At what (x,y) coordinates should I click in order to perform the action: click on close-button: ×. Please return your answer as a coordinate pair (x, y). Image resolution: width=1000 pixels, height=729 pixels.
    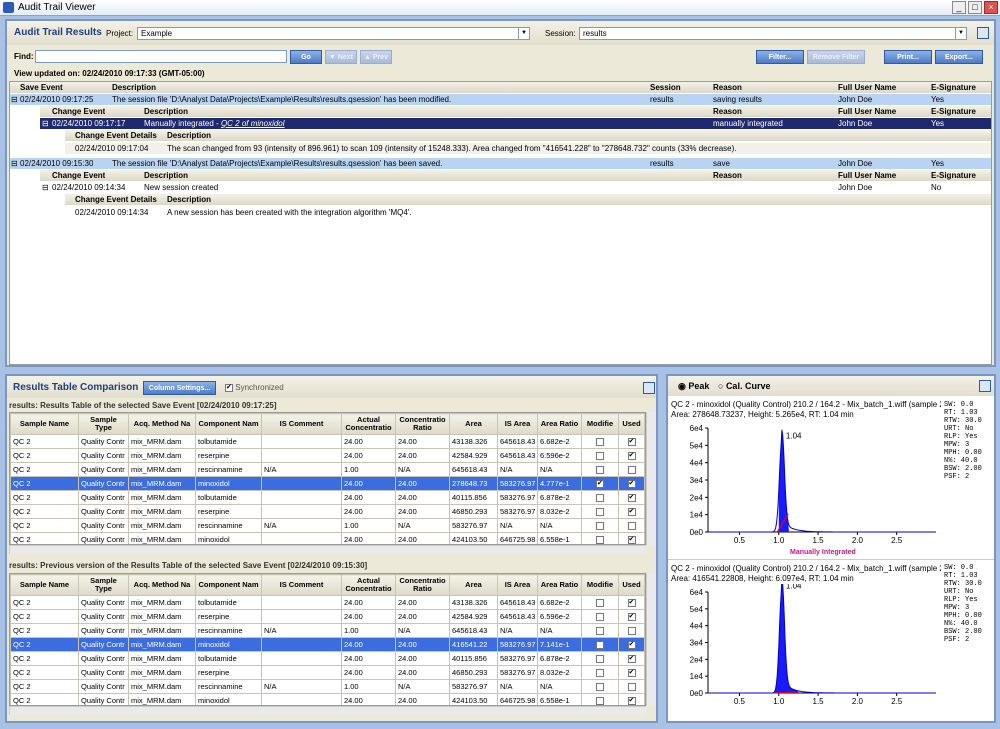
    Looking at the image, I should click on (991, 7).